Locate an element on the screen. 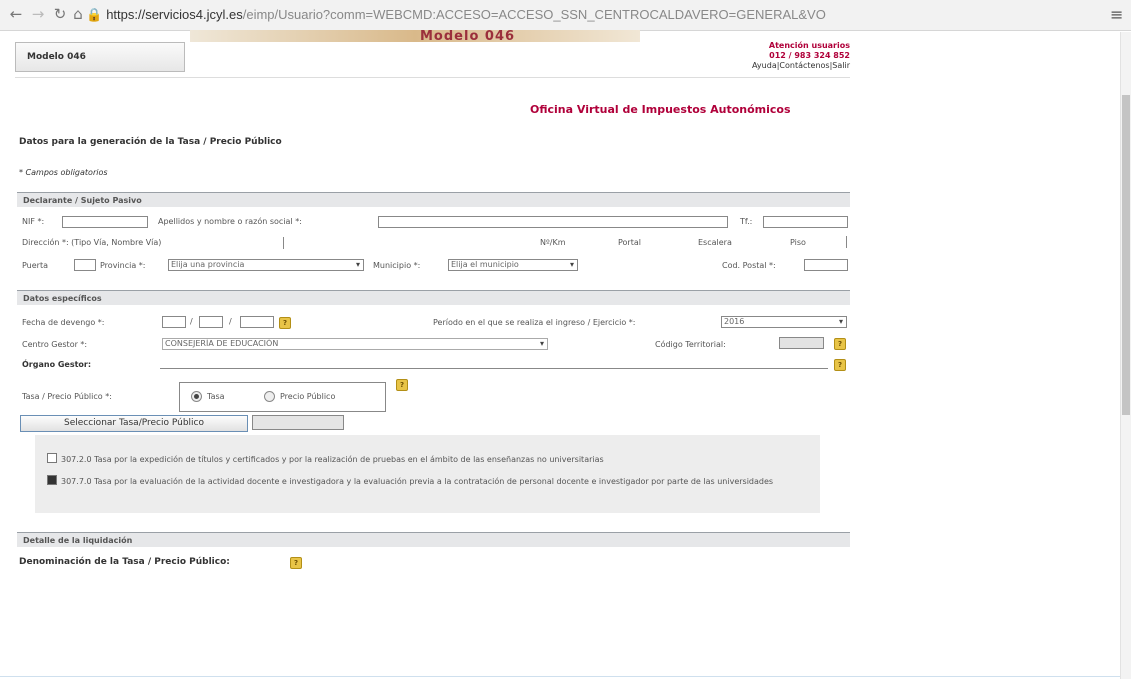 This screenshot has width=1131, height=679. fecha-dia-input is located at coordinates (174, 322).